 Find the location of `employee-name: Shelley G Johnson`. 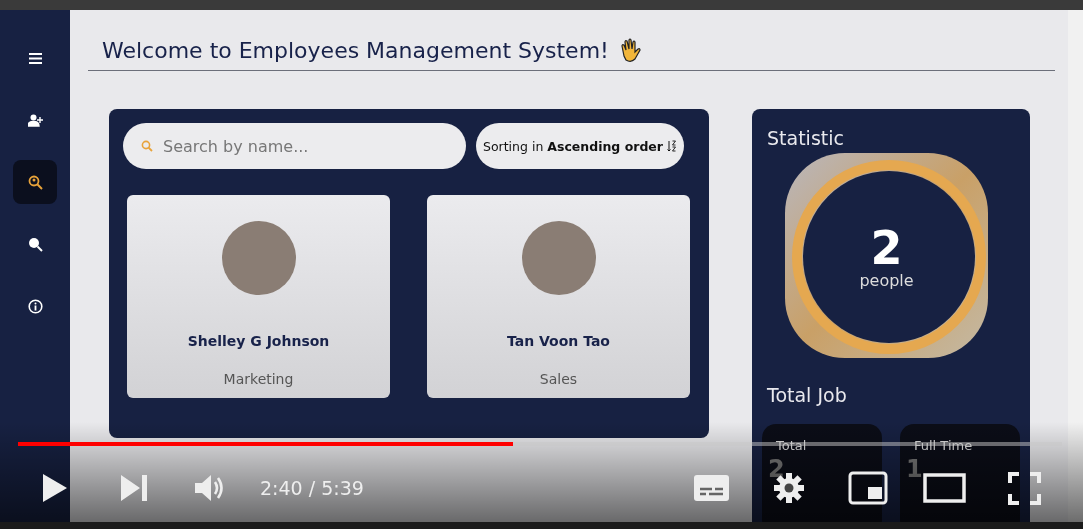

employee-name: Shelley G Johnson is located at coordinates (258, 341).